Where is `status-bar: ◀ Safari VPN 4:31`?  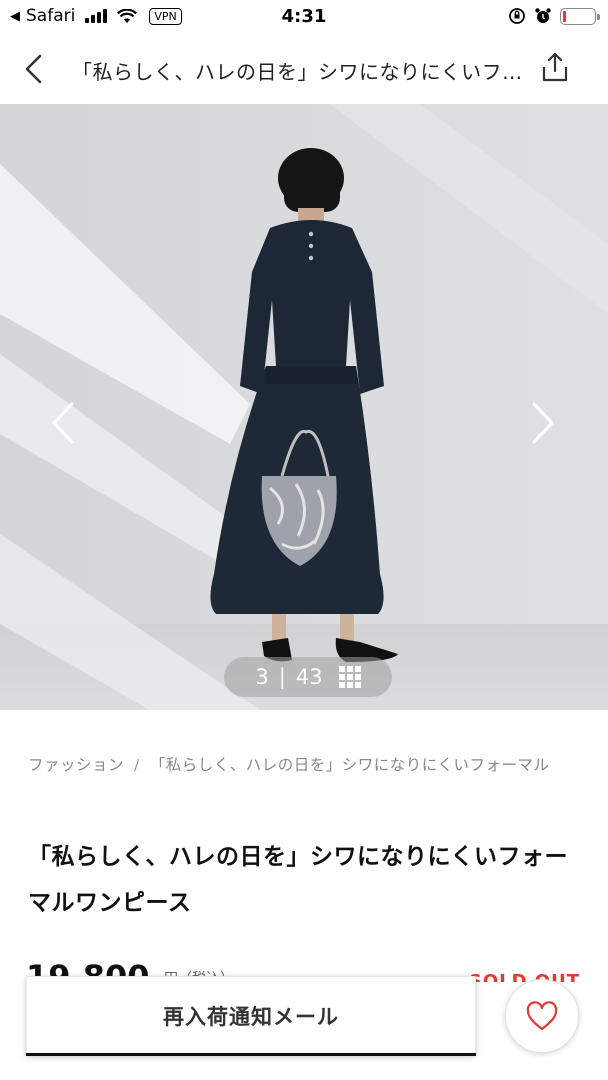 status-bar: ◀ Safari VPN 4:31 is located at coordinates (304, 18).